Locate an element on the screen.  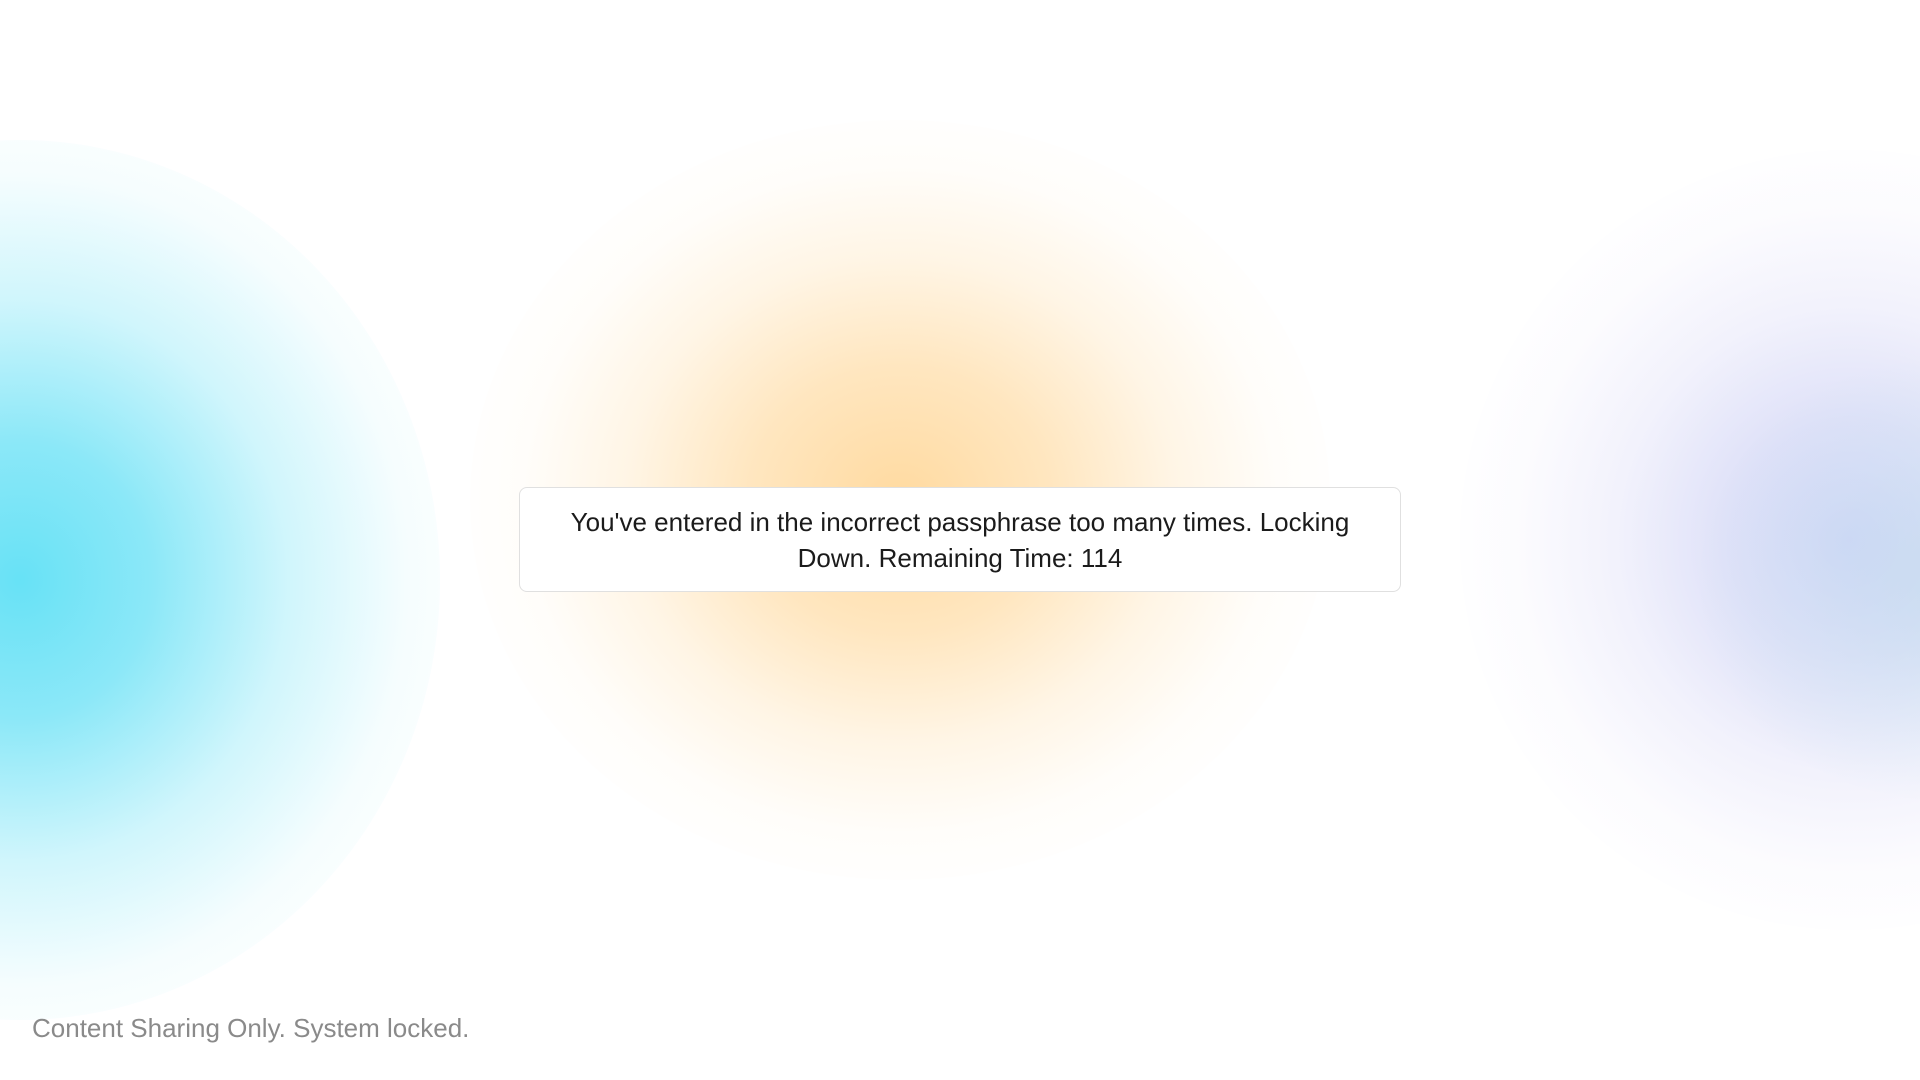
system-status-text: Content Sharing Only. System locked. is located at coordinates (251, 1028).